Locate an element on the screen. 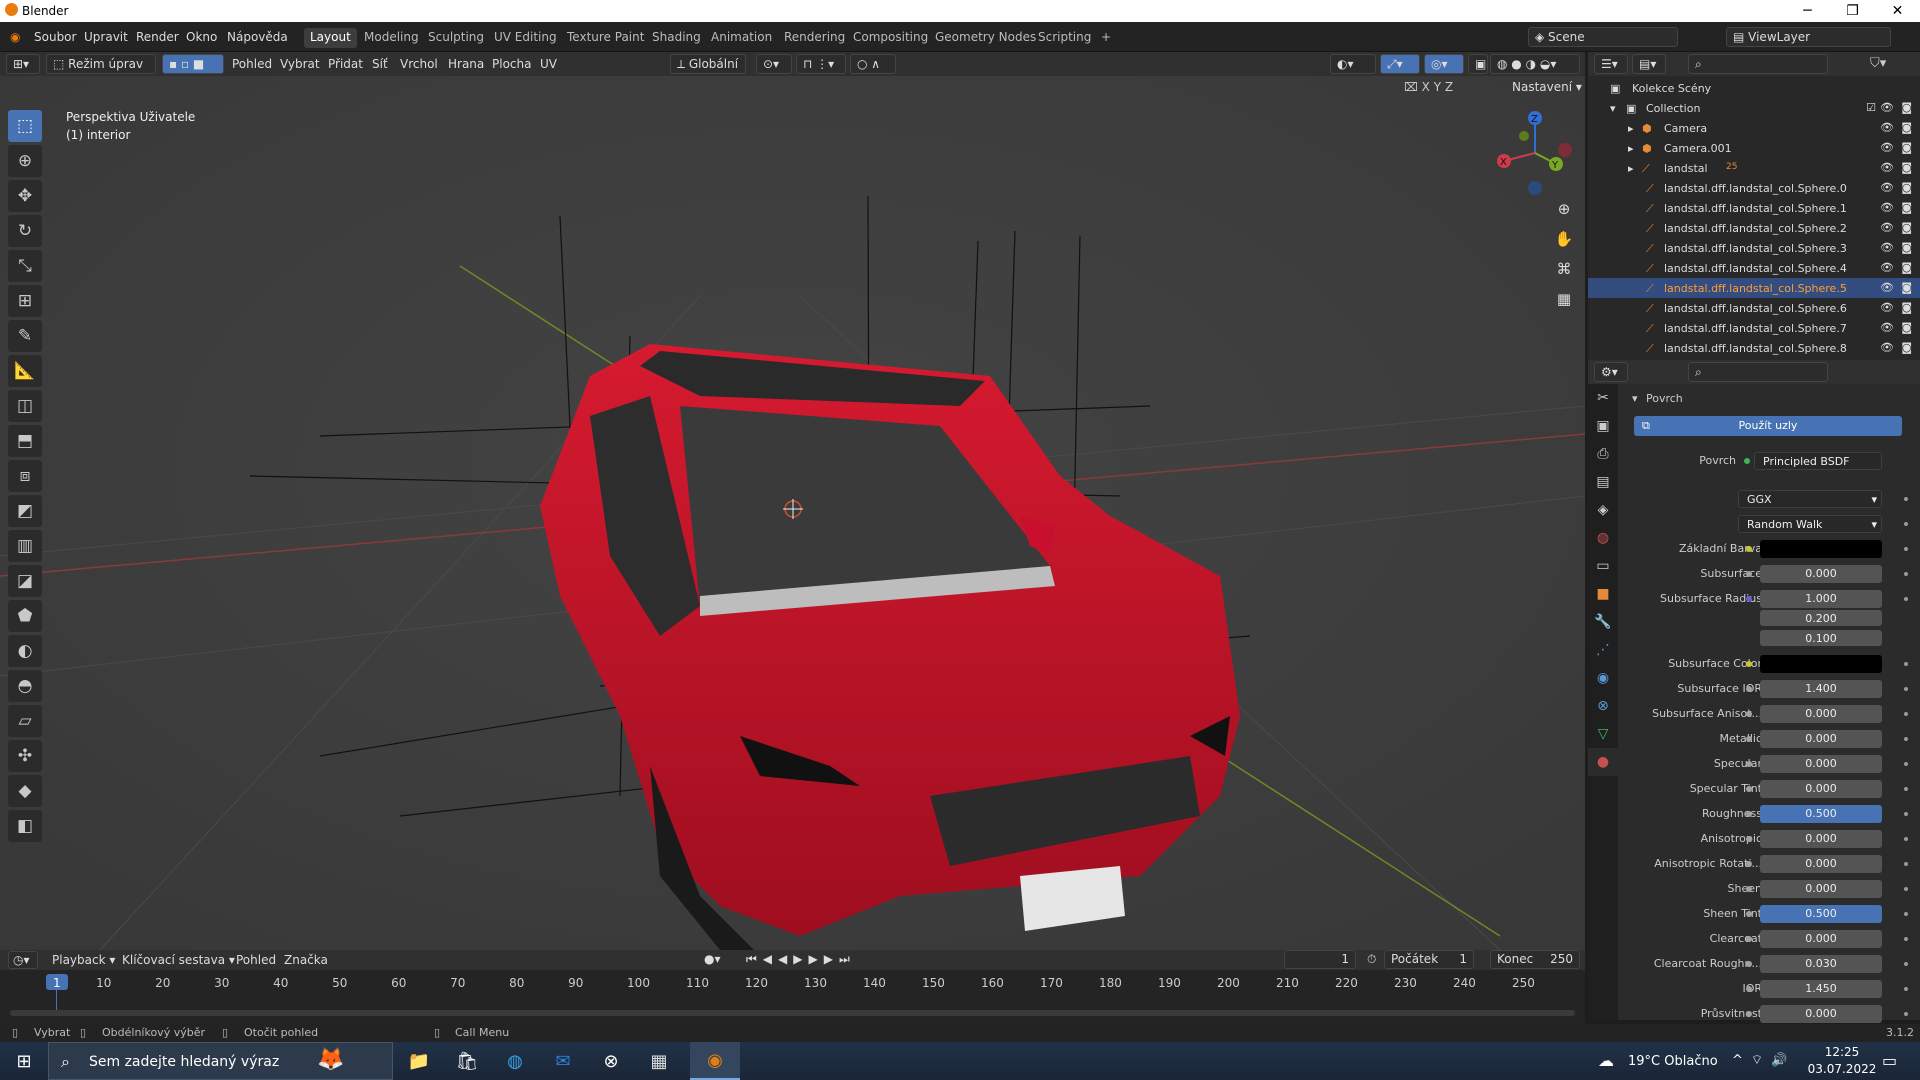 This screenshot has width=1920, height=1080. view-layer-tab-icon: ▤ is located at coordinates (1603, 482).